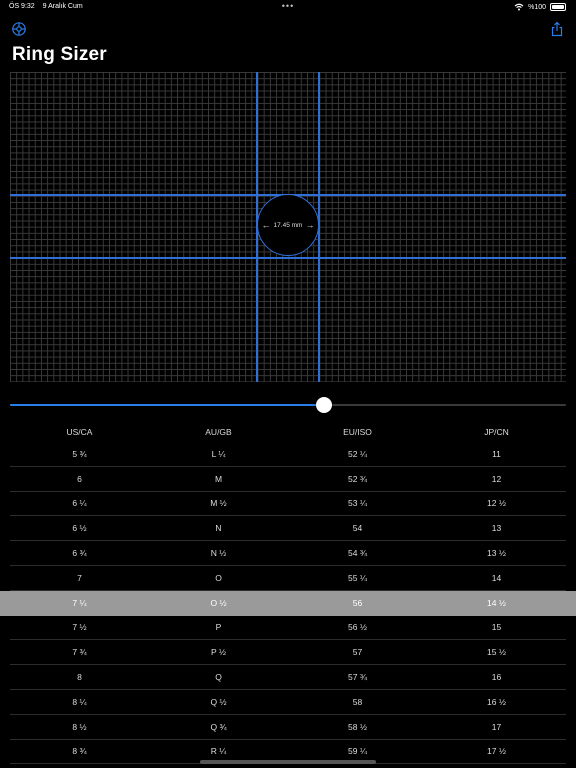 The width and height of the screenshot is (576, 768). What do you see at coordinates (288, 578) in the screenshot?
I see `table-row: 7 O 55 ¼ 14` at bounding box center [288, 578].